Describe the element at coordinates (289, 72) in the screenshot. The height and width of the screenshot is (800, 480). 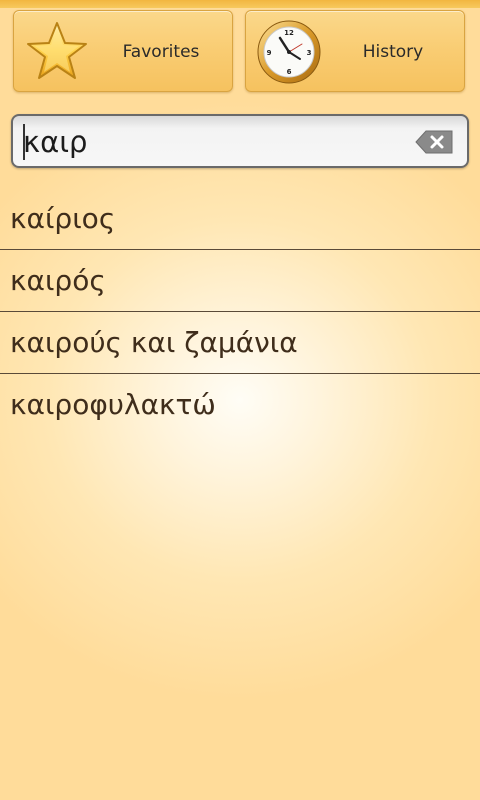
I see `svg-text: 6` at that location.